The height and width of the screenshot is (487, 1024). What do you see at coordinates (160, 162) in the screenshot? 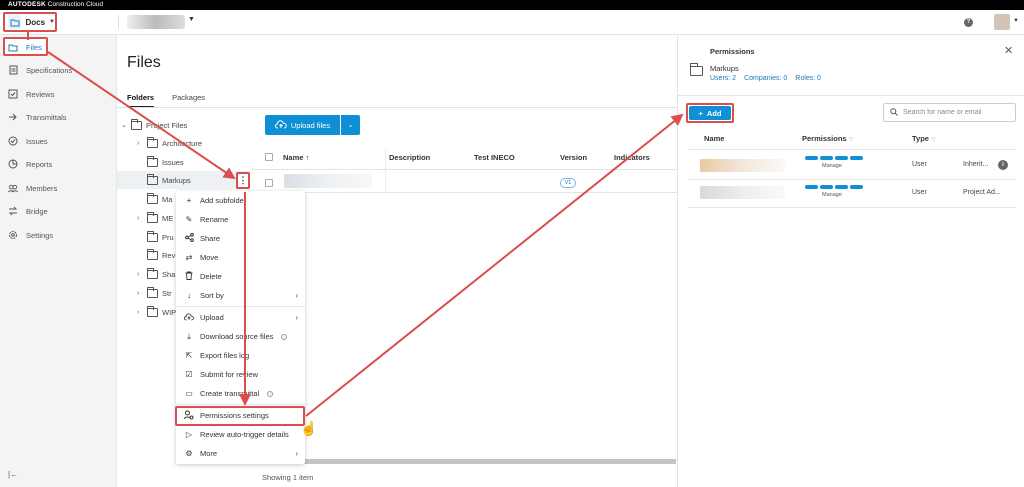
I see `tree-item-issues: Issues` at bounding box center [160, 162].